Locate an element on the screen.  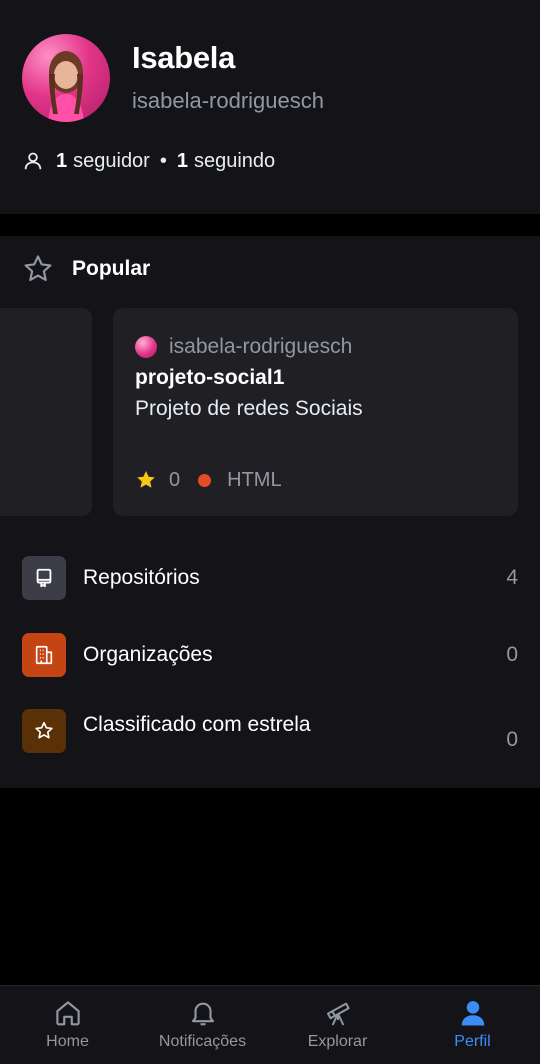
tab-label: Explorar is located at coordinates (337, 1041).